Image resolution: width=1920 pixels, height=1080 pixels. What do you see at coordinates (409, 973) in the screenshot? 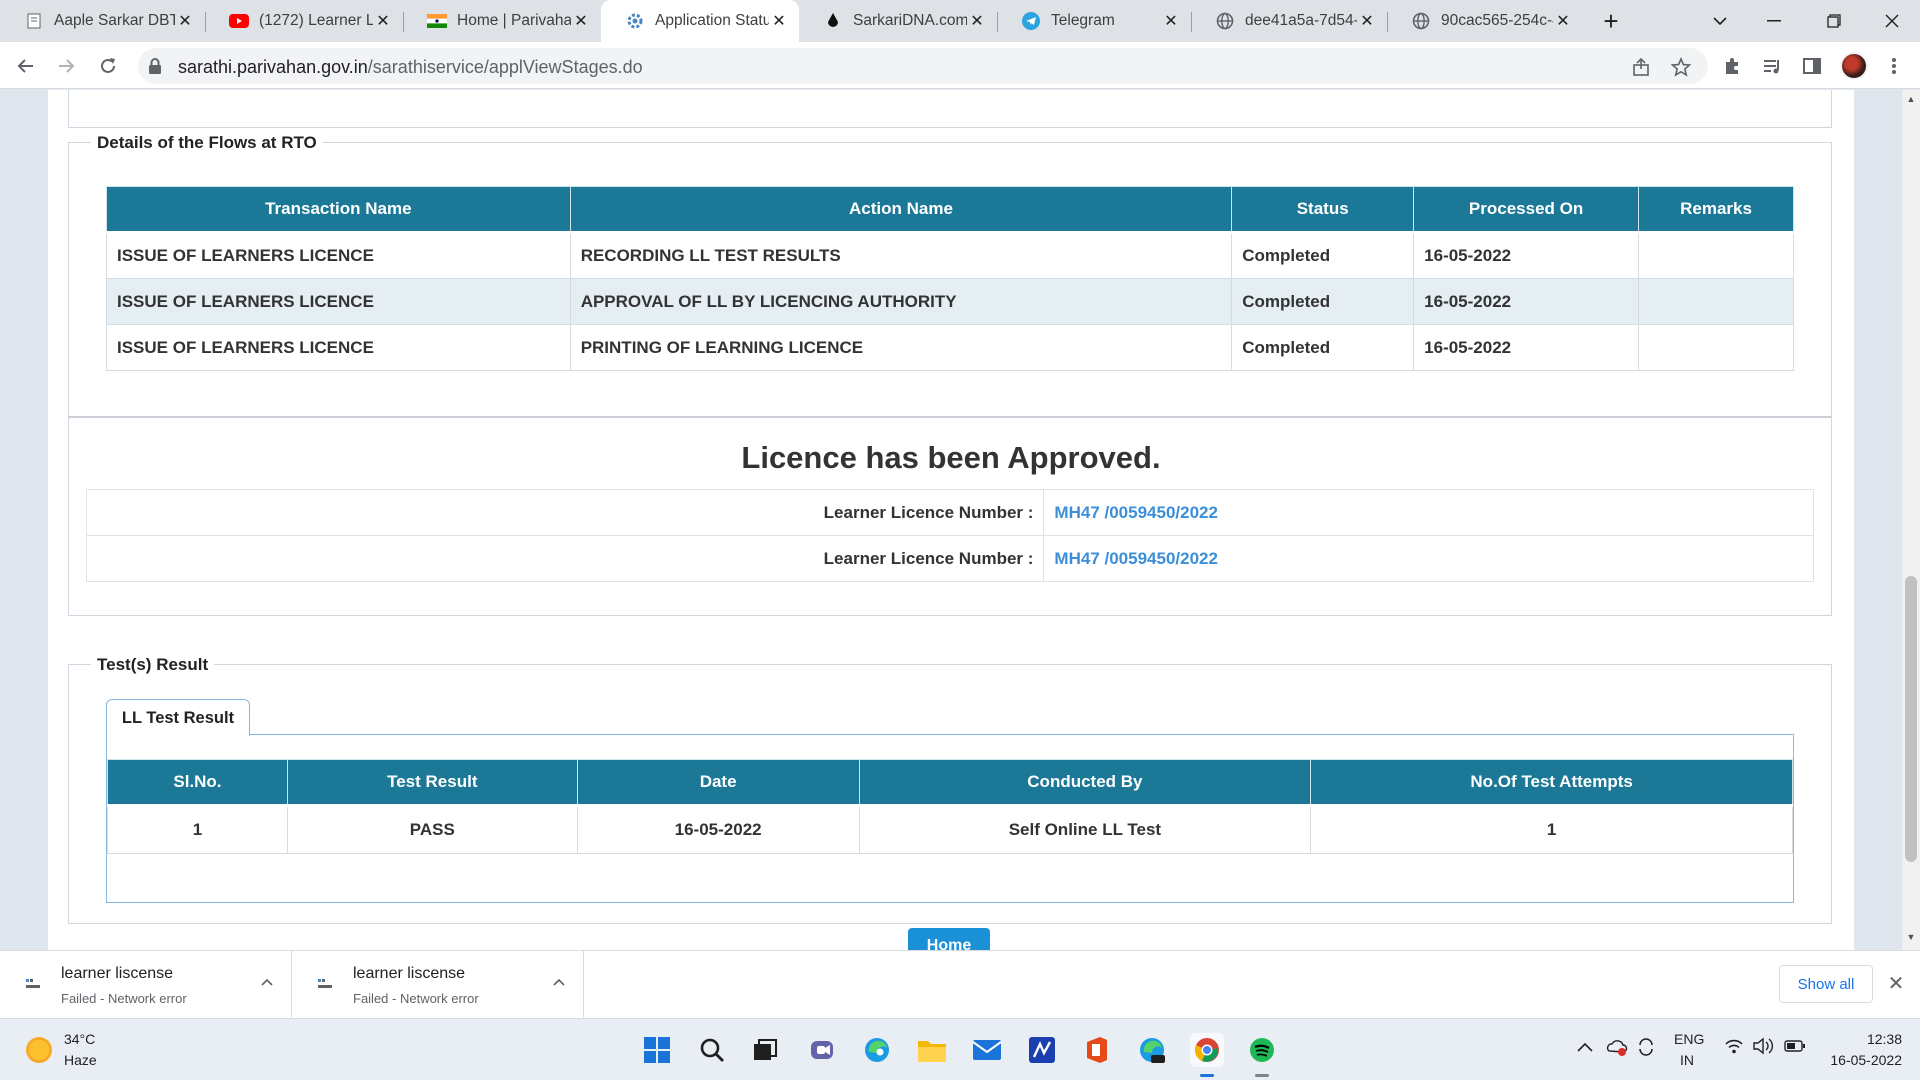
I see `download-name: learner liscense` at bounding box center [409, 973].